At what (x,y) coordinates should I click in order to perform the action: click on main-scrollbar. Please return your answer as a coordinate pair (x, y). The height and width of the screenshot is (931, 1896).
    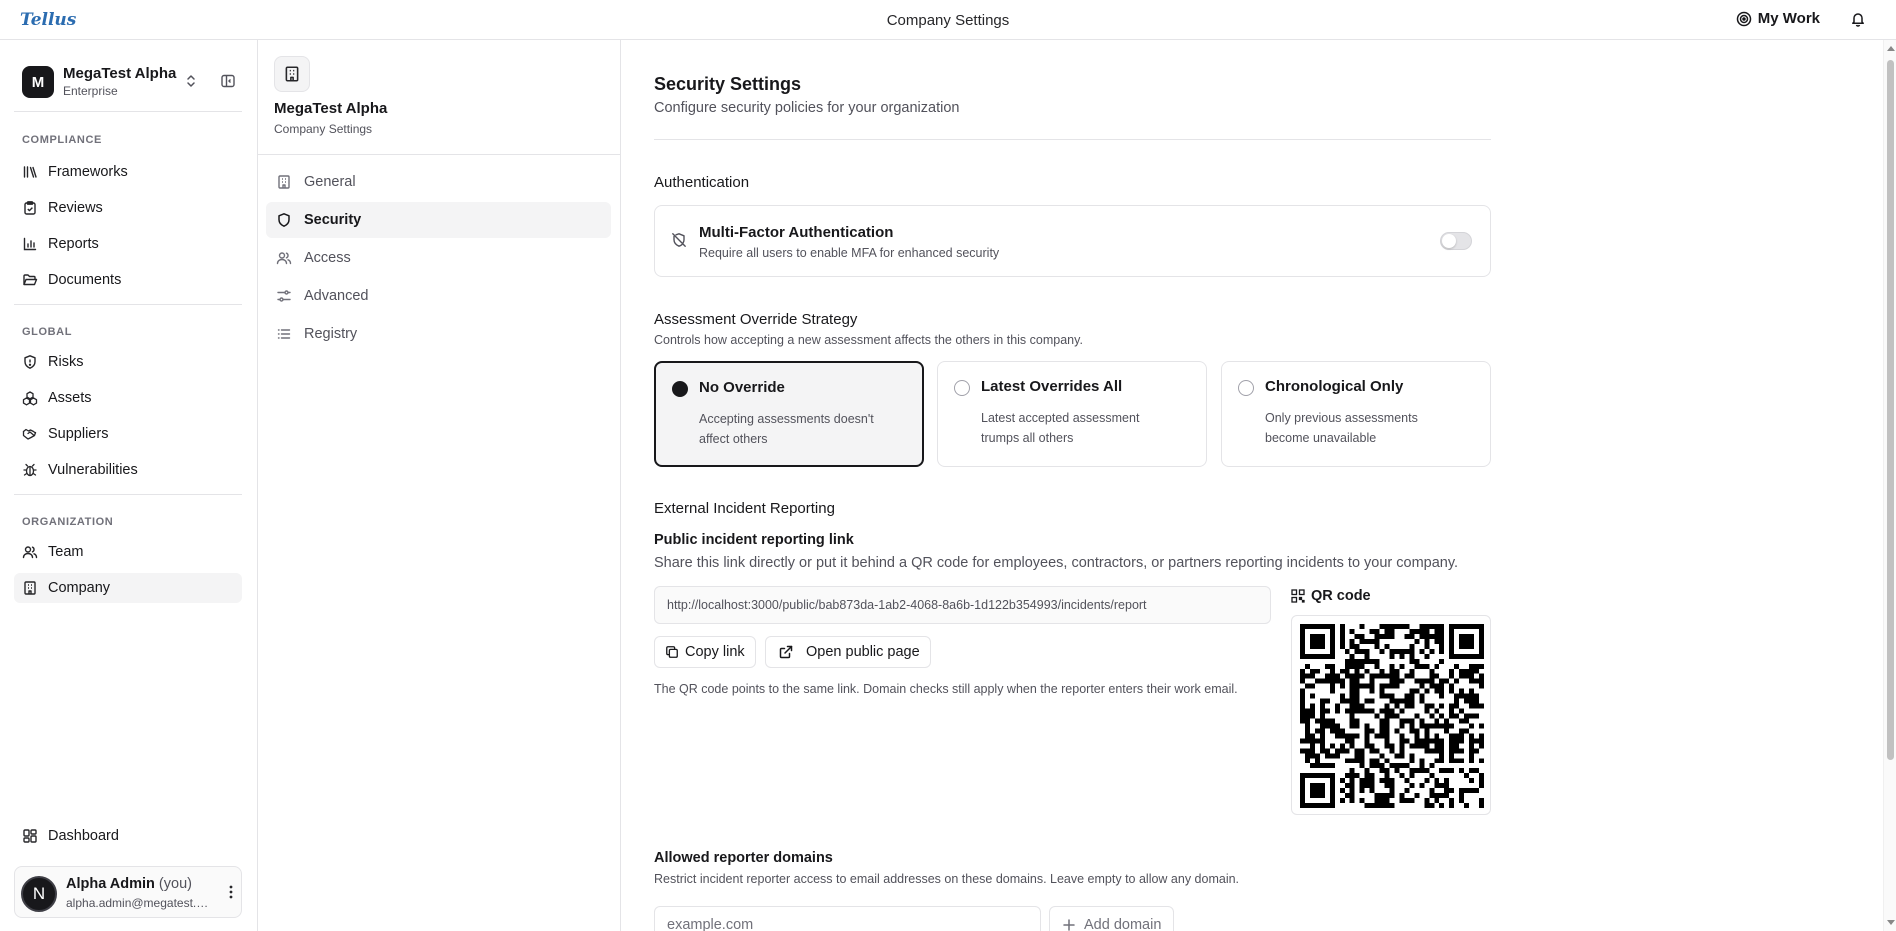
    Looking at the image, I should click on (1889, 485).